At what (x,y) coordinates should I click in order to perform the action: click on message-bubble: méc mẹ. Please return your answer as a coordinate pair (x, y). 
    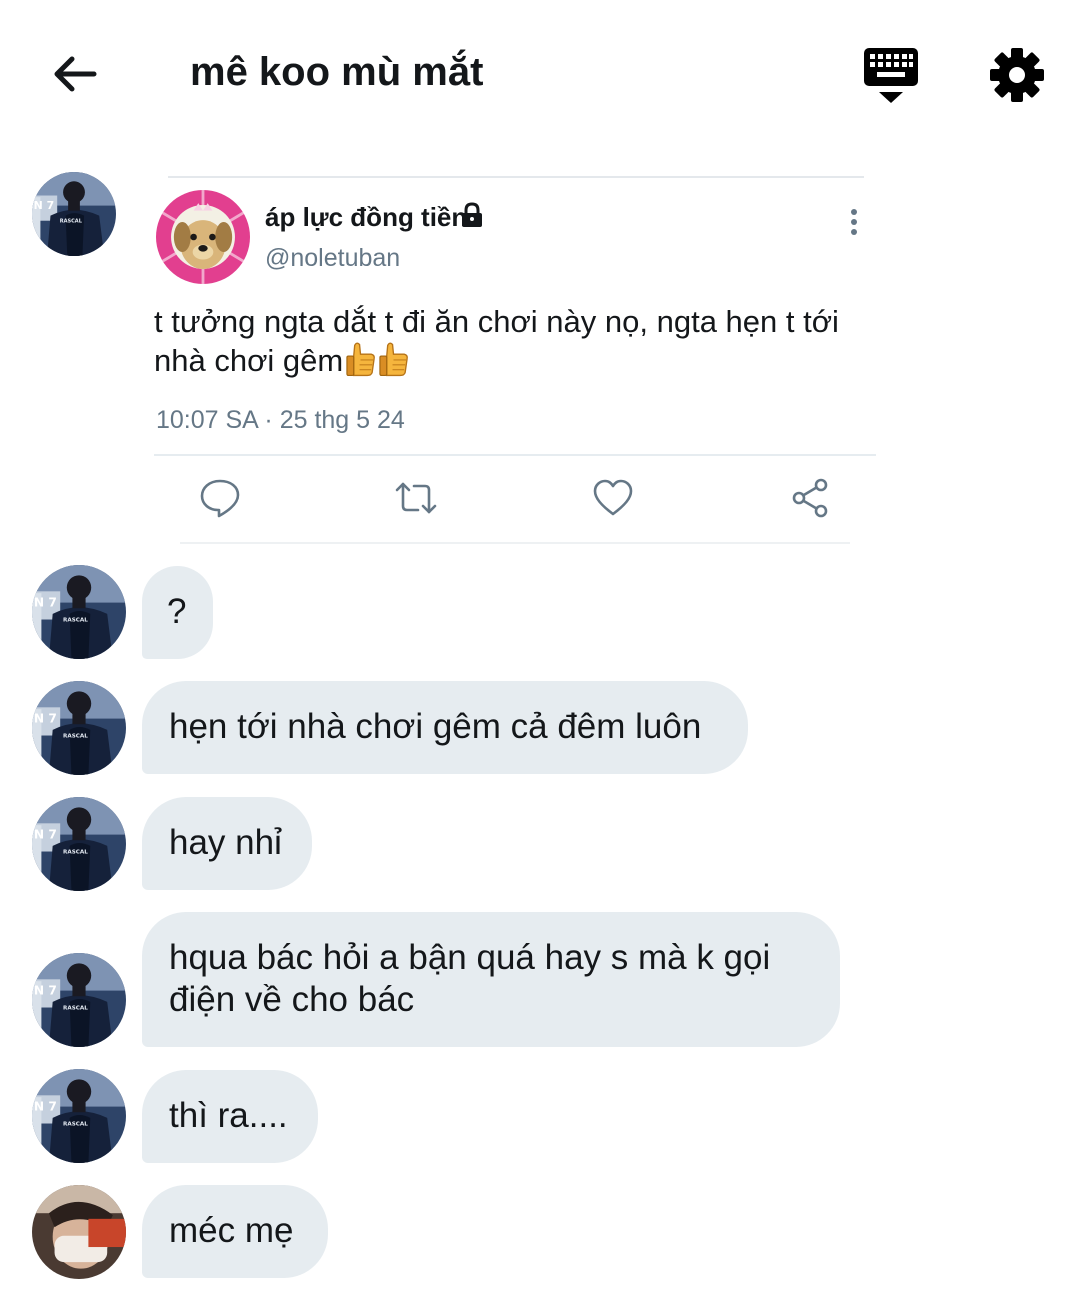
    Looking at the image, I should click on (235, 1231).